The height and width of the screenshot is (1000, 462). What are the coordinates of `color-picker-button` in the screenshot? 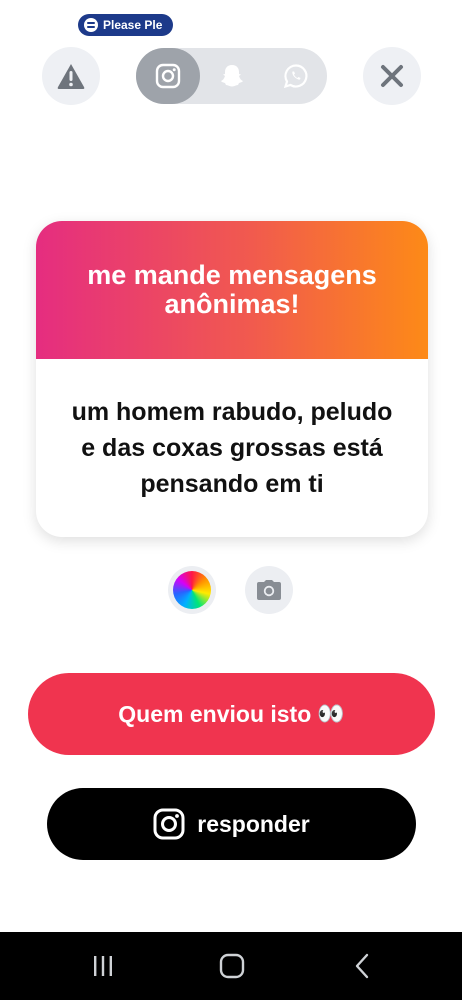 It's located at (192, 590).